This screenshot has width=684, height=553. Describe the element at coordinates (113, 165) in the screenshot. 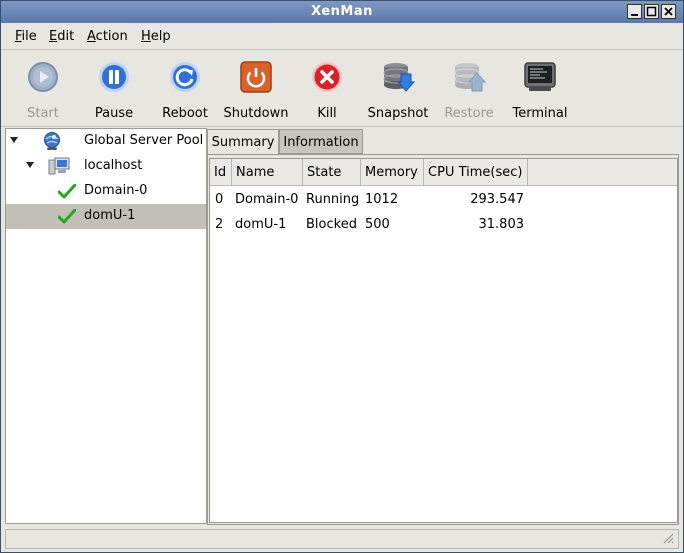

I see `tree-label: localhost` at that location.